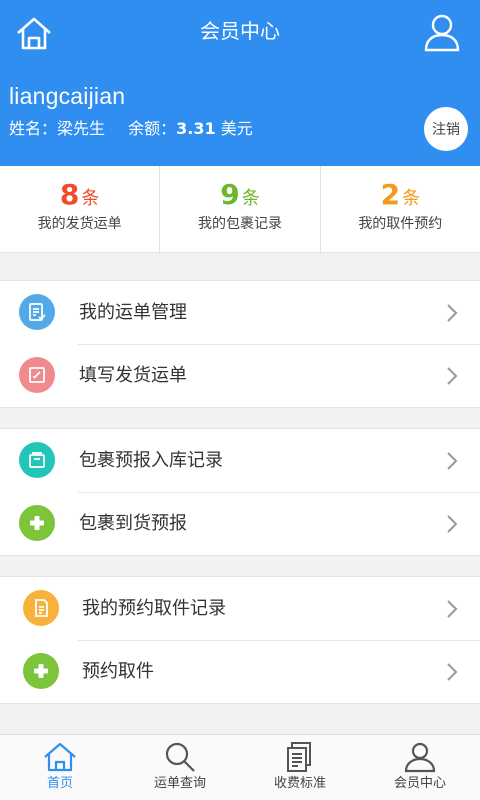 This screenshot has height=800, width=480. Describe the element at coordinates (240, 375) in the screenshot. I see `menu-item-new-waybill: 填写发货运单` at that location.